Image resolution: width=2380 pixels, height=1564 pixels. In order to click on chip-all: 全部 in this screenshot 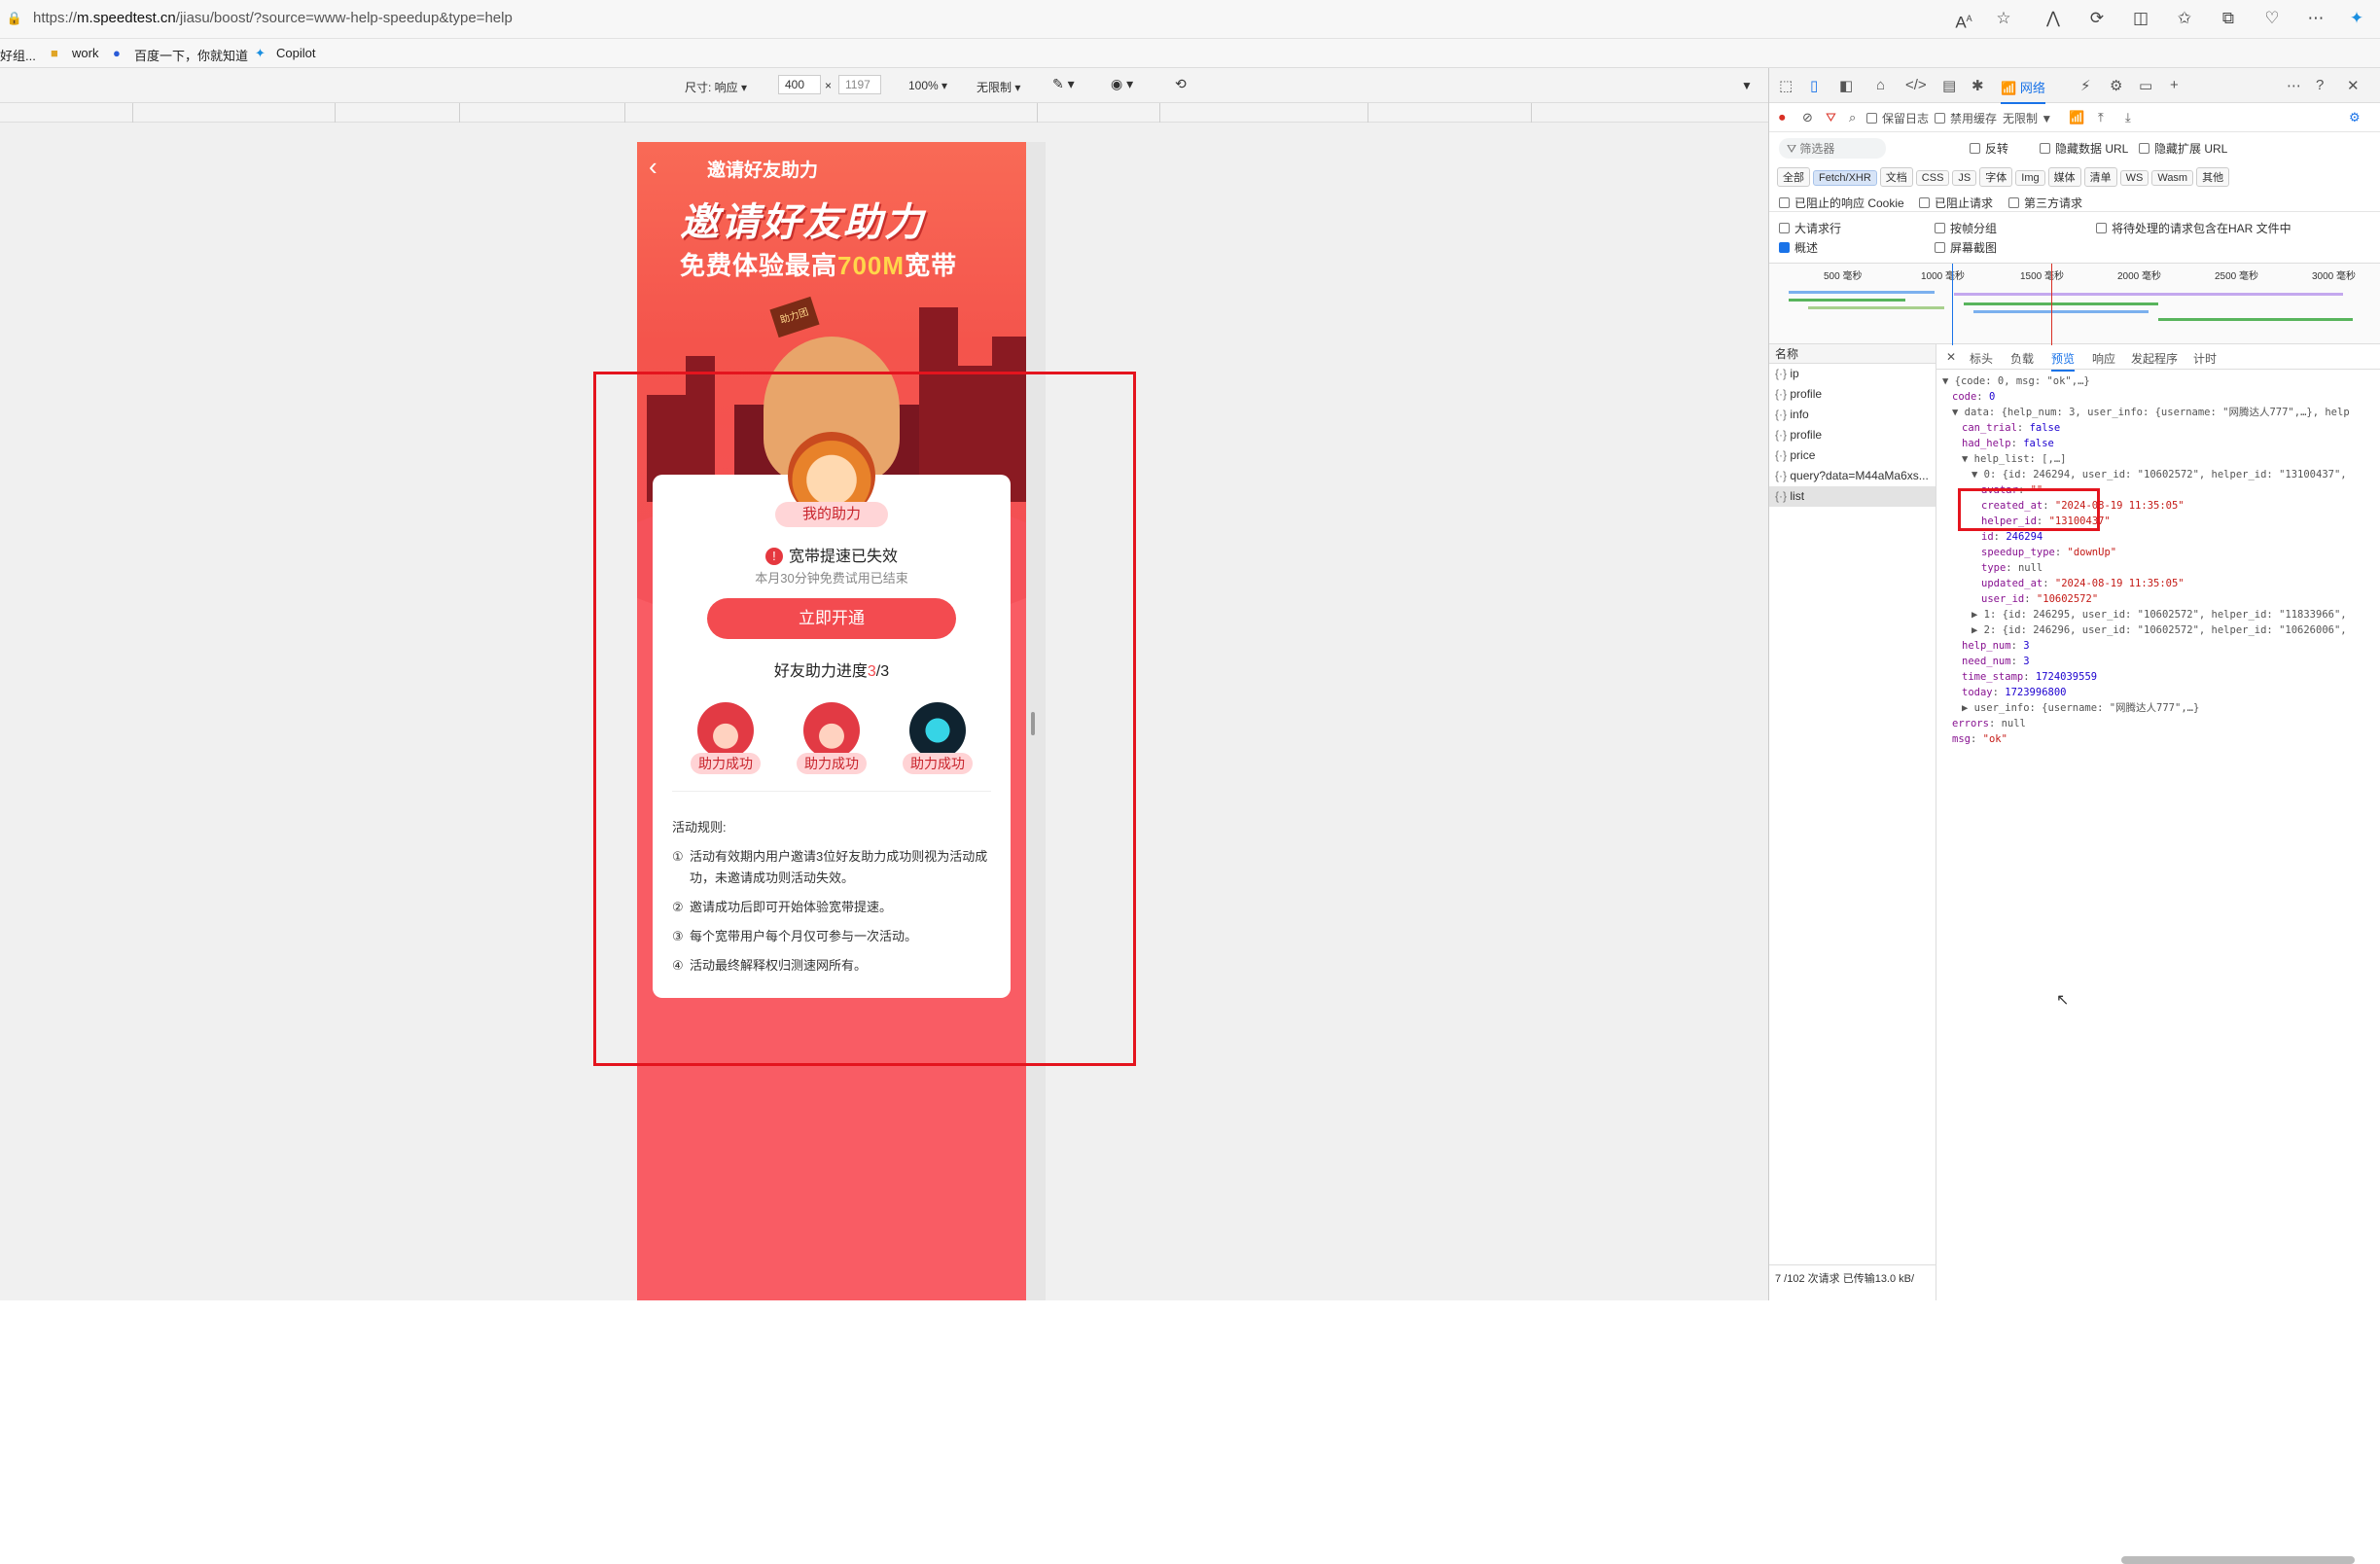, I will do `click(1793, 177)`.